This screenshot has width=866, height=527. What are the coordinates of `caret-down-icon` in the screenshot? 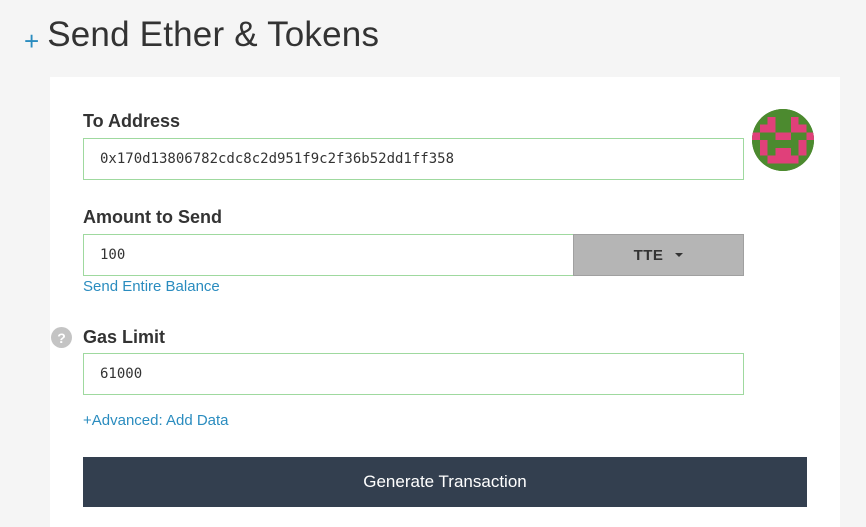 It's located at (679, 255).